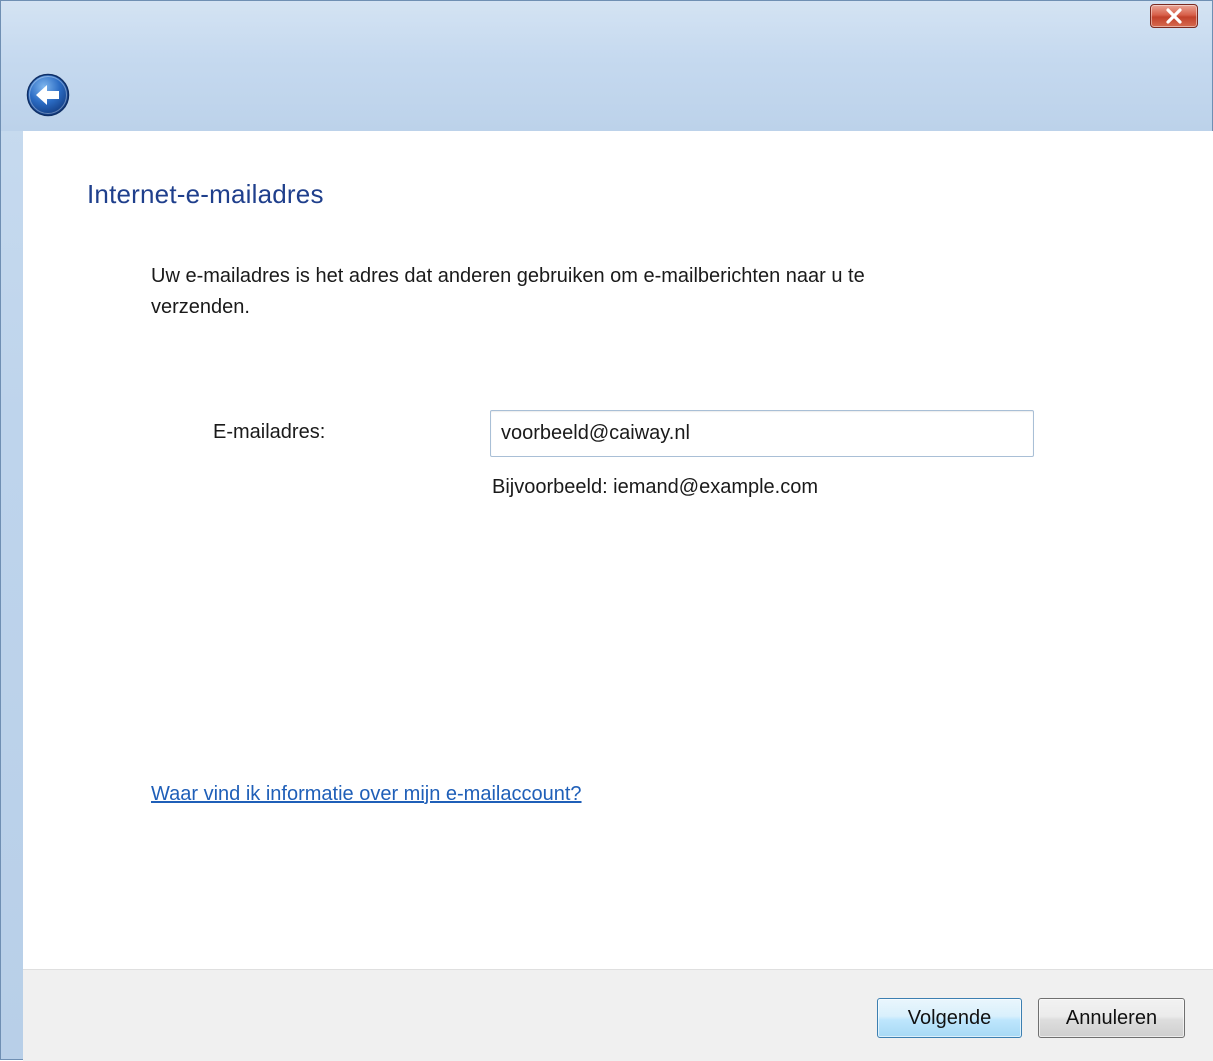 The width and height of the screenshot is (1213, 1061). What do you see at coordinates (205, 194) in the screenshot?
I see `page-title: Internet-e-mailadres` at bounding box center [205, 194].